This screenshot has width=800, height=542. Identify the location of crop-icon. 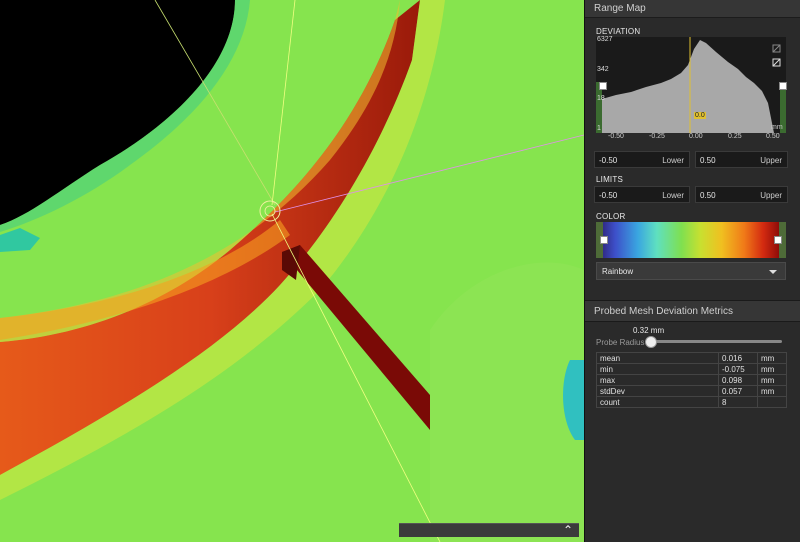
(776, 62).